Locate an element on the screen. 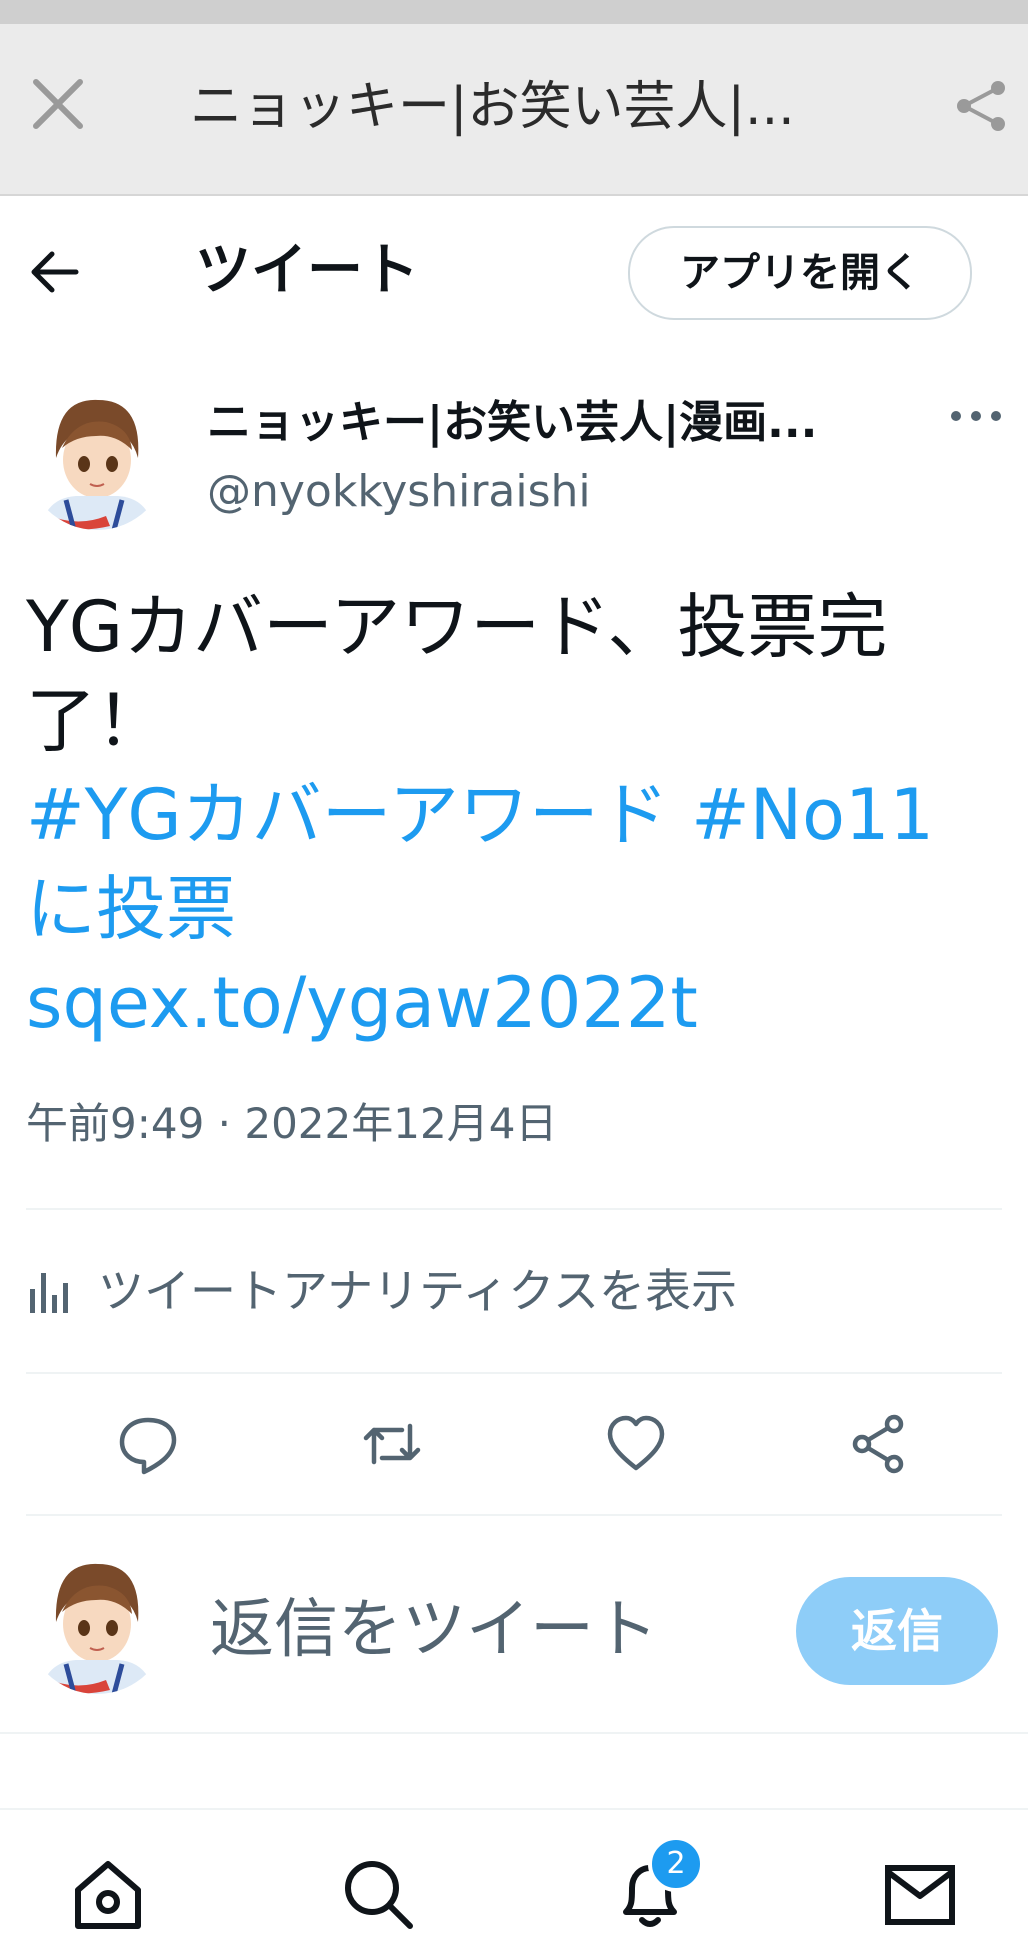  close-icon is located at coordinates (58, 104).